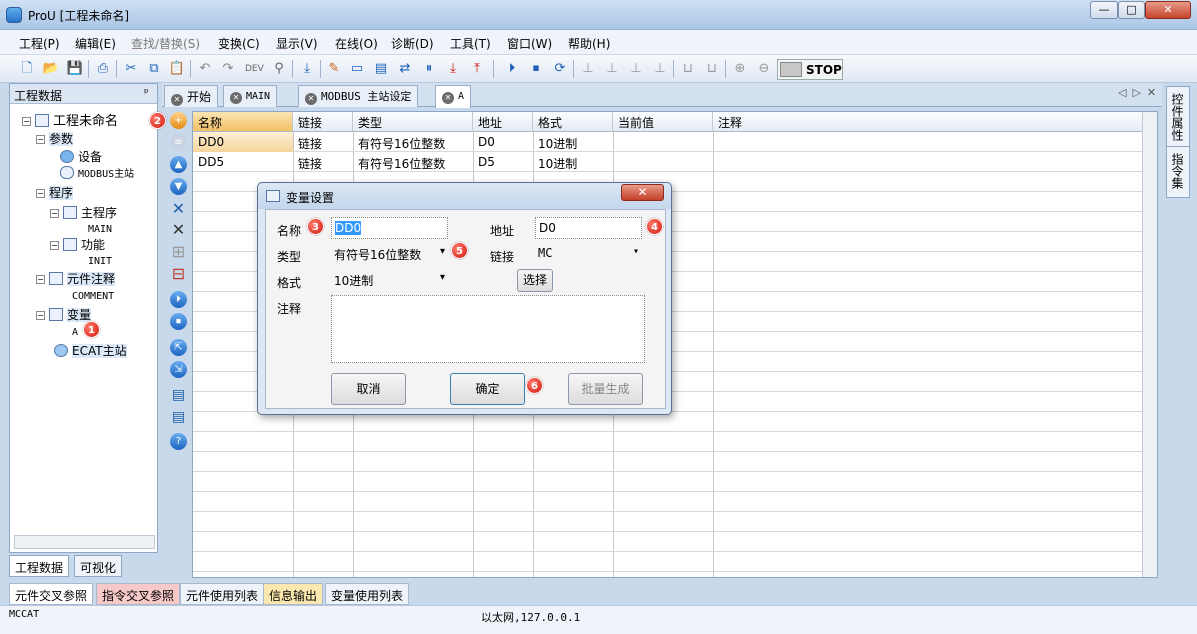  I want to click on header-name: 名称, so click(243, 122).